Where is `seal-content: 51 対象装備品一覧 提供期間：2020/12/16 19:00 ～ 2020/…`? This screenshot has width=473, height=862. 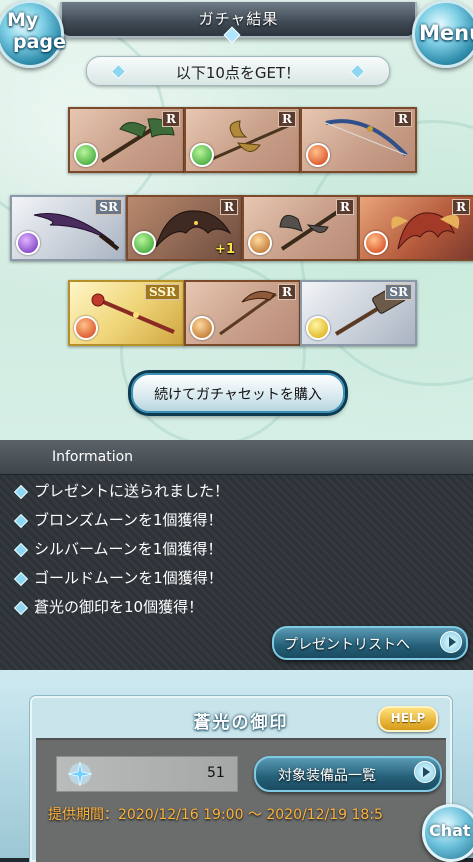 seal-content: 51 対象装備品一覧 提供期間：2020/12/16 19:00 ～ 2020/… is located at coordinates (241, 800).